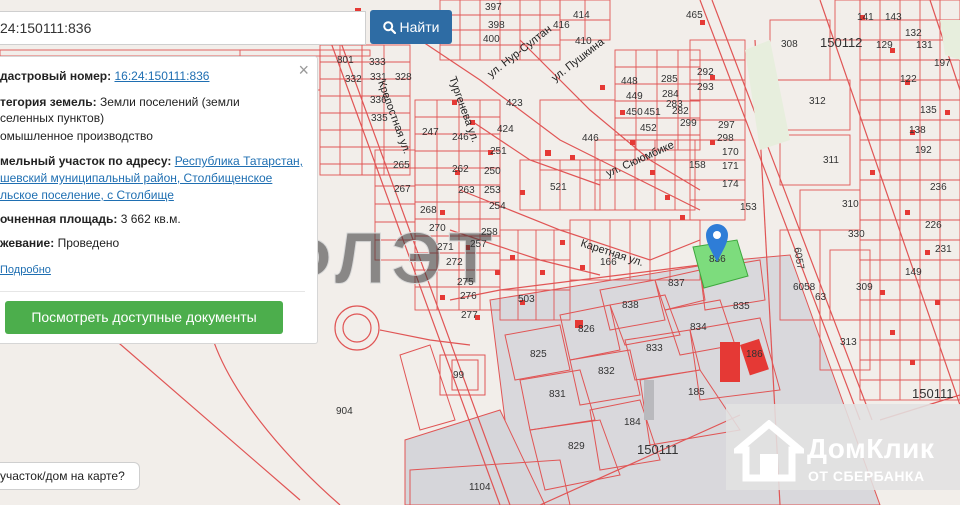 This screenshot has height=505, width=960. Describe the element at coordinates (917, 130) in the screenshot. I see `svg-text: 138` at that location.